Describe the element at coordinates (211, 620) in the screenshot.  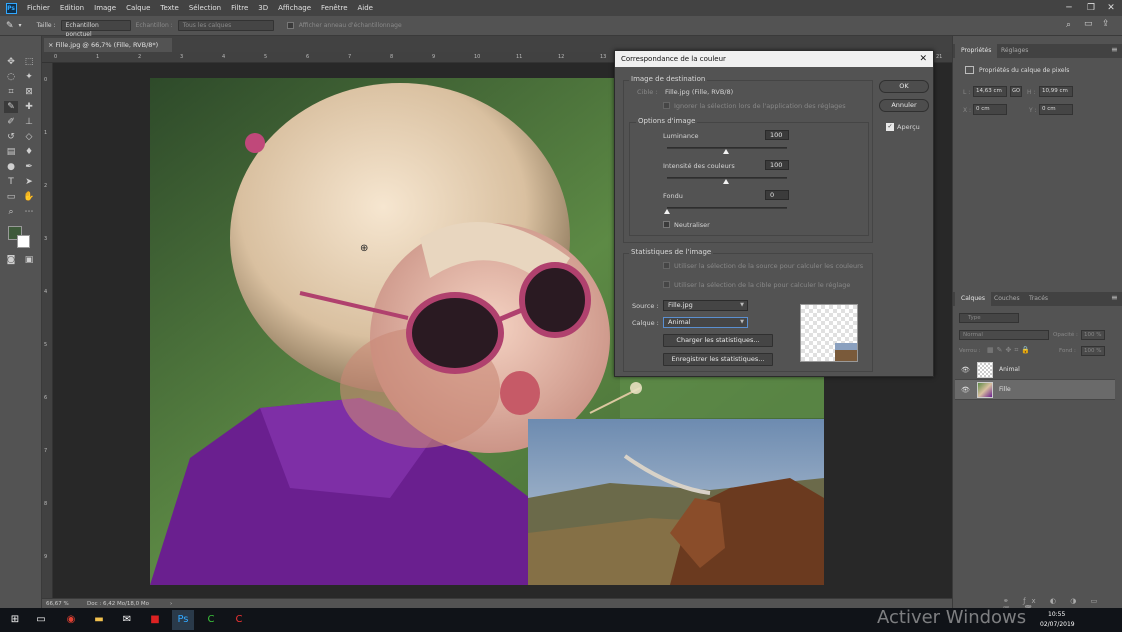
I see `camtasia-icon: C` at that location.